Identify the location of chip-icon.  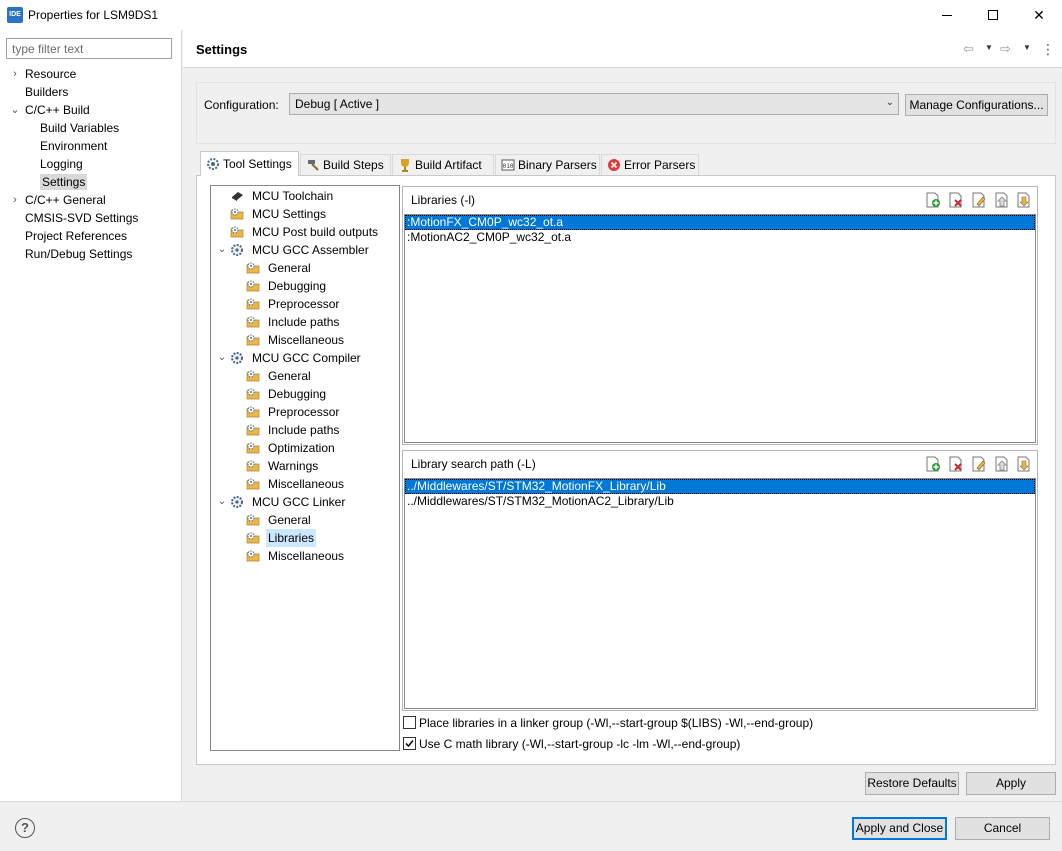
(237, 196).